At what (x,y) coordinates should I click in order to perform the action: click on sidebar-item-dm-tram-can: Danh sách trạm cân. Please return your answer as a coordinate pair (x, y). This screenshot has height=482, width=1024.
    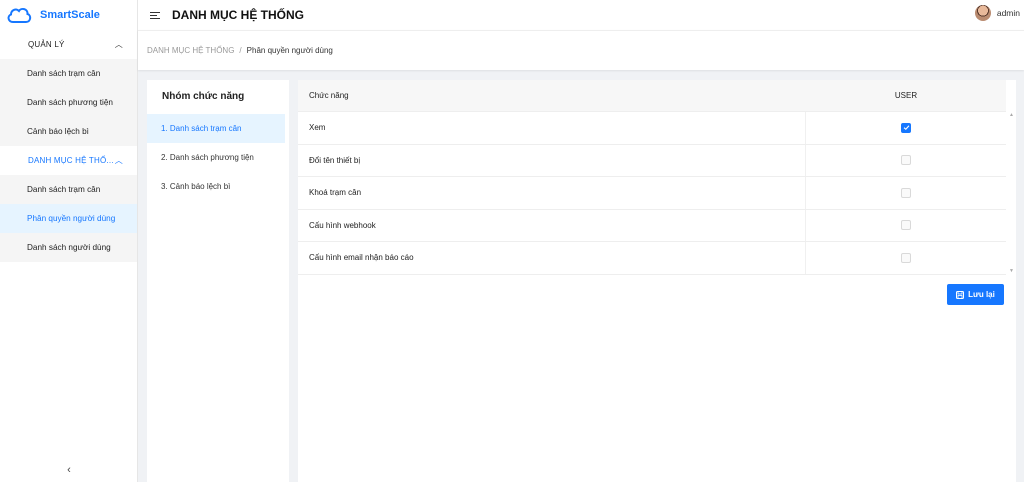
    Looking at the image, I should click on (68, 189).